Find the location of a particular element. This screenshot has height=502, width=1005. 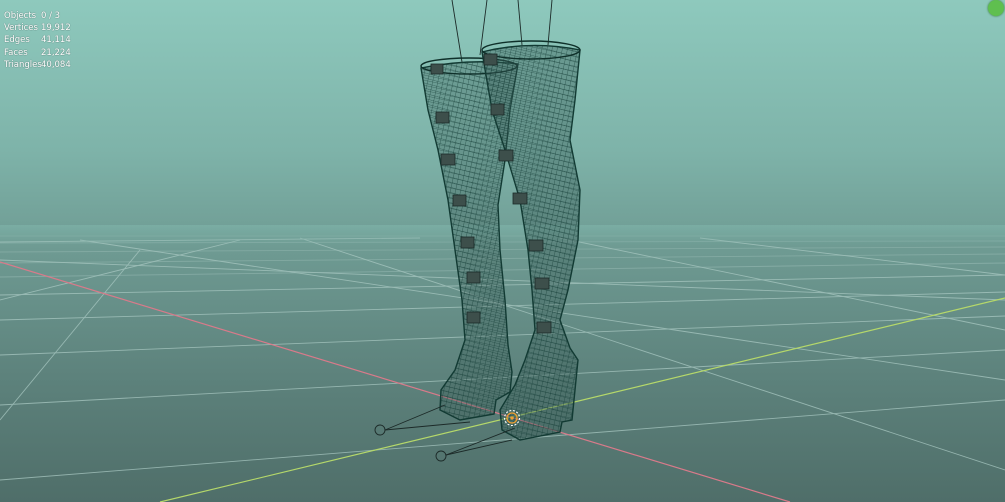

stat-value: 19,912 is located at coordinates (56, 28).